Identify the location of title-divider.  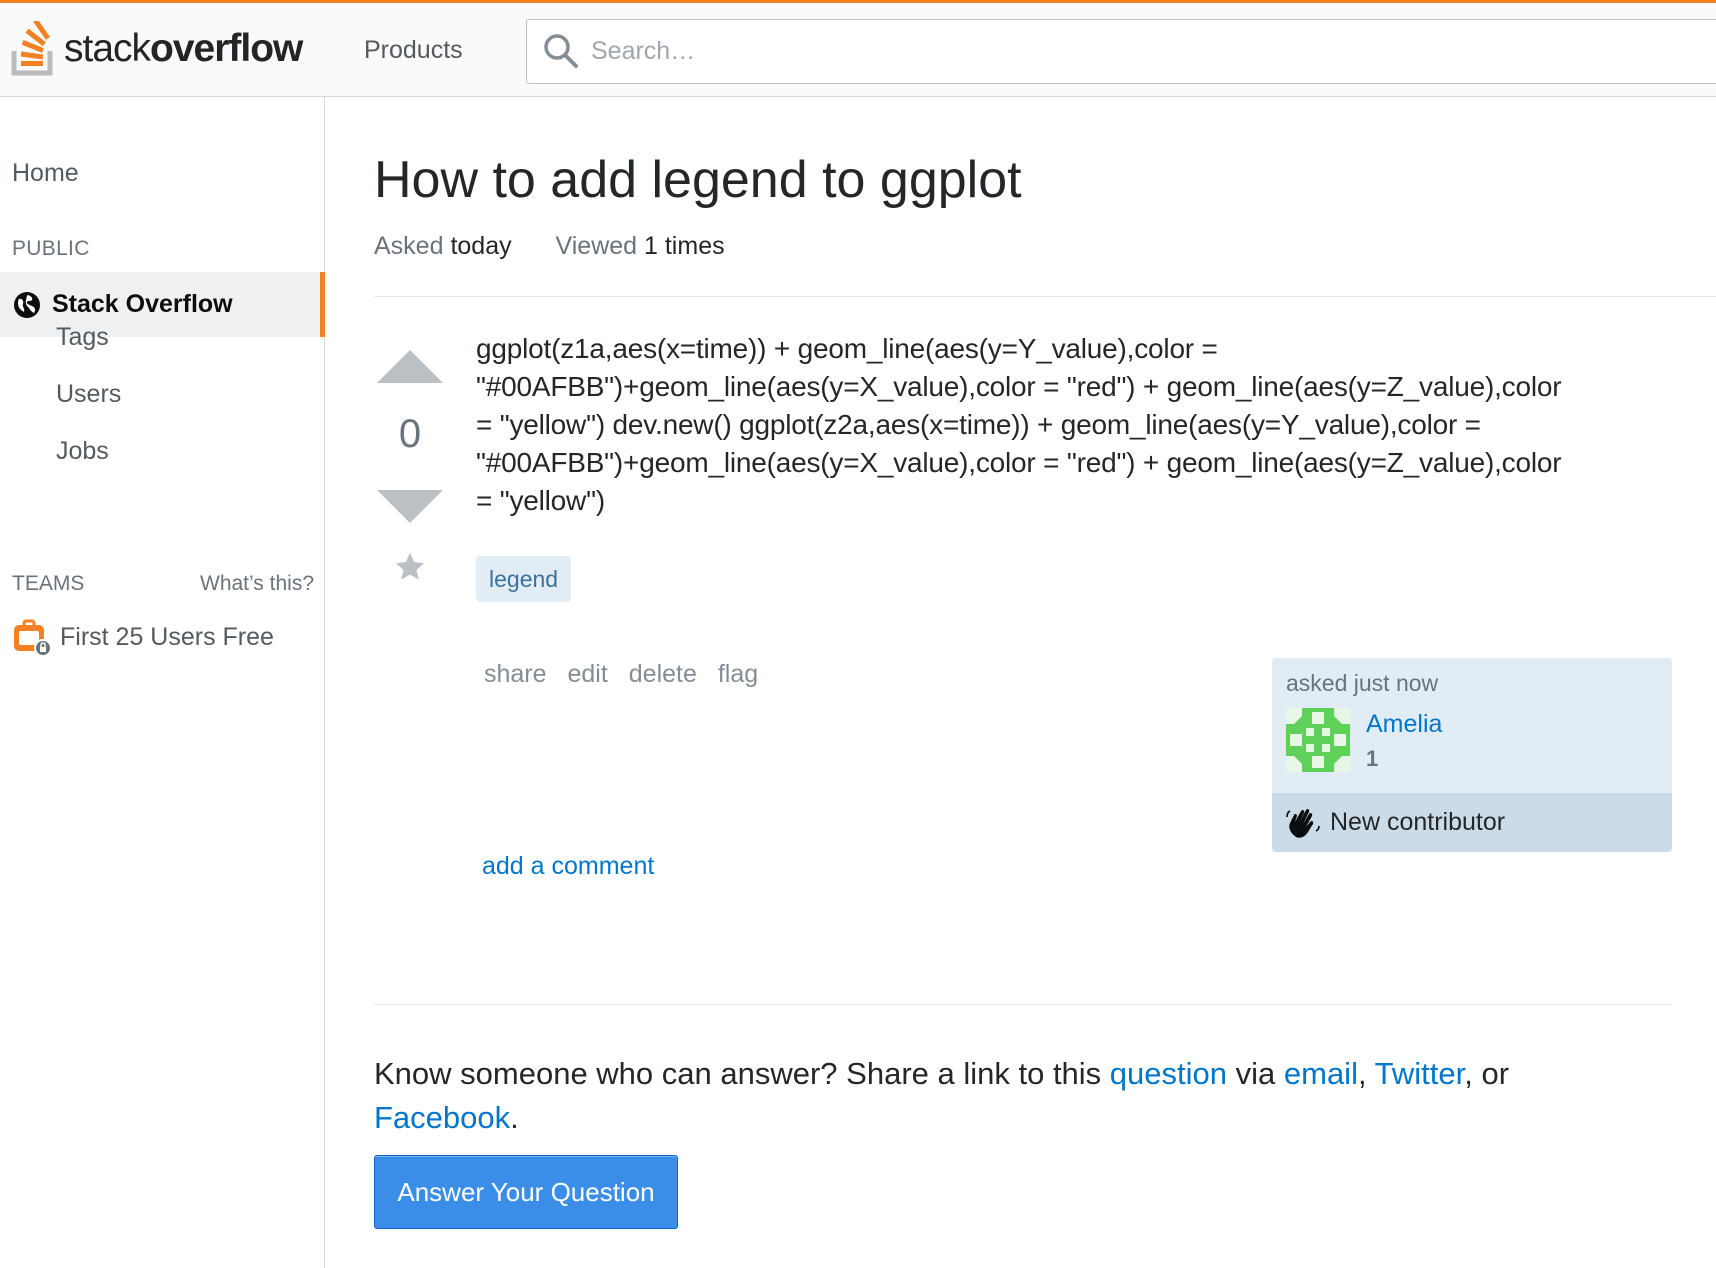
(1045, 296).